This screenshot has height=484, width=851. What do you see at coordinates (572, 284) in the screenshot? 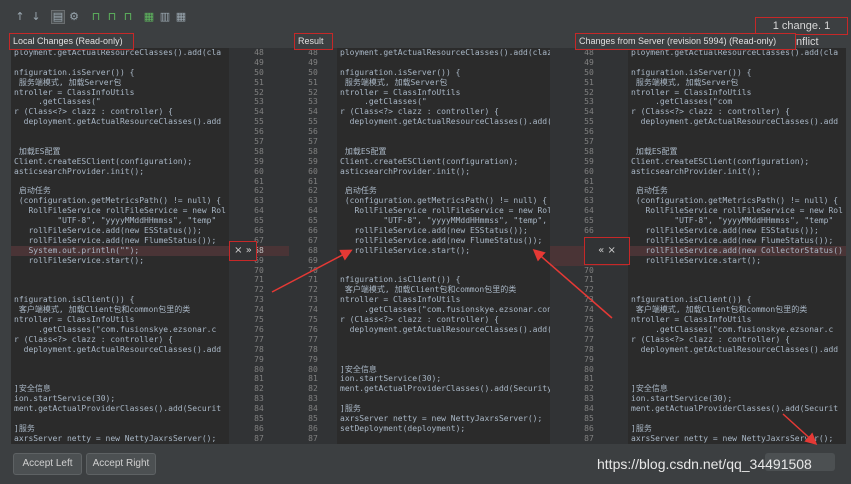
I see `arrow-right-to-result` at bounding box center [572, 284].